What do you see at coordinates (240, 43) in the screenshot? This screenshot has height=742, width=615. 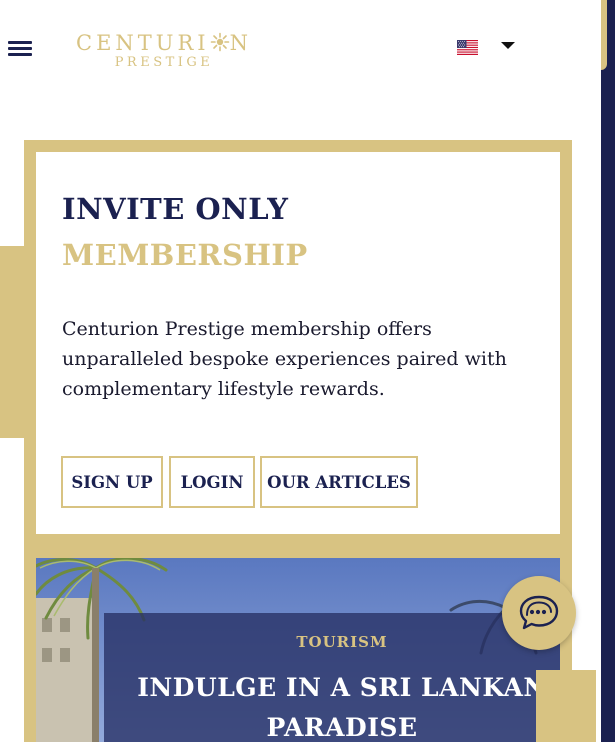 I see `logo-wordmark-suffix: N` at bounding box center [240, 43].